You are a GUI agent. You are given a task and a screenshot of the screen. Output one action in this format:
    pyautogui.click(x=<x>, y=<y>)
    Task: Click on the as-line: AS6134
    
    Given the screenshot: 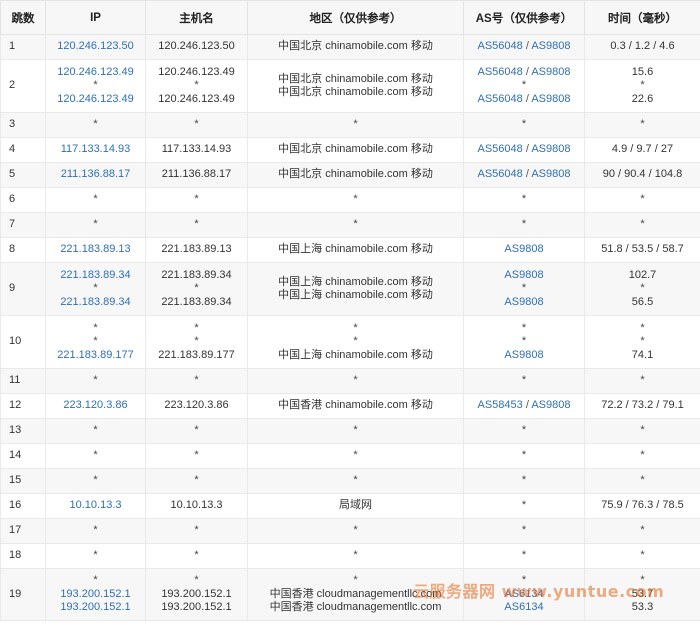 What is the action you would take?
    pyautogui.click(x=524, y=608)
    